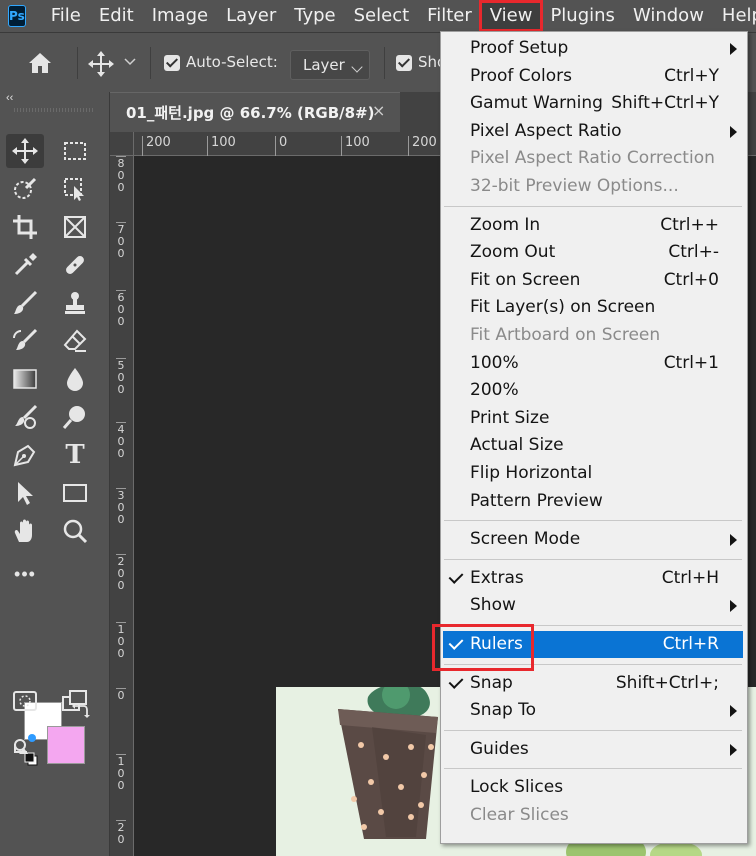  What do you see at coordinates (25, 151) in the screenshot?
I see `move-tool` at bounding box center [25, 151].